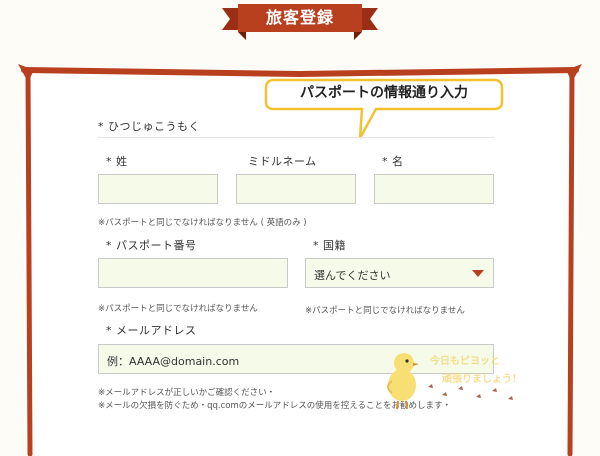 This screenshot has width=600, height=456. Describe the element at coordinates (117, 161) in the screenshot. I see `surname-label: * 姓` at that location.